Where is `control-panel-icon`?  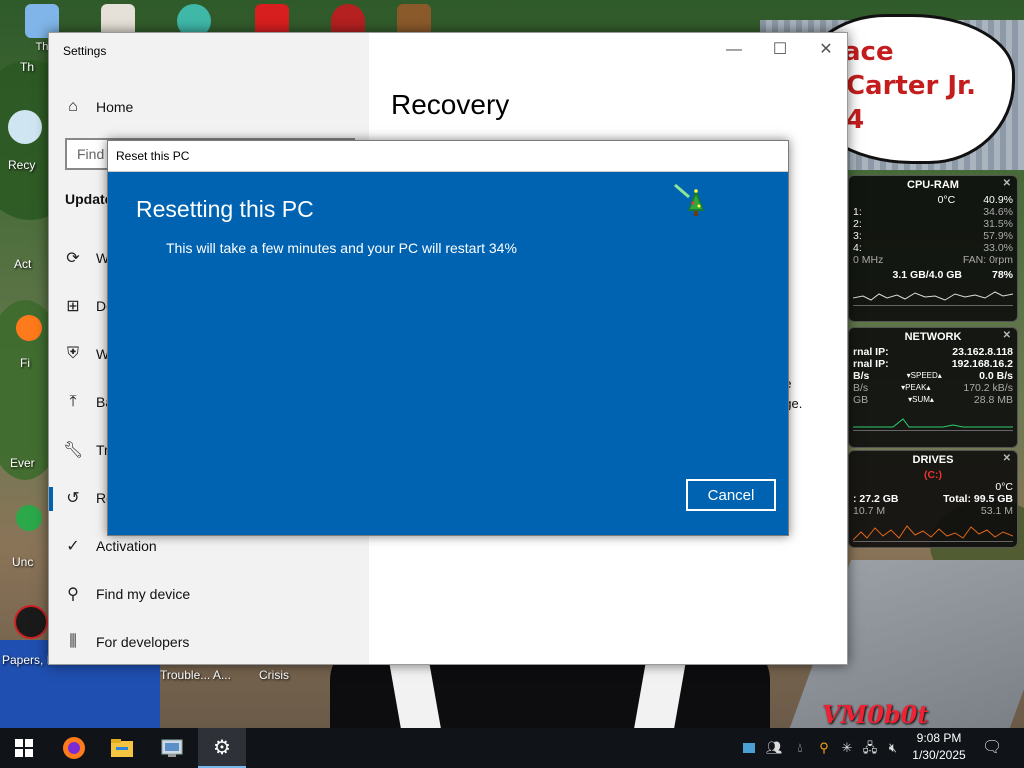 control-panel-icon is located at coordinates (172, 748).